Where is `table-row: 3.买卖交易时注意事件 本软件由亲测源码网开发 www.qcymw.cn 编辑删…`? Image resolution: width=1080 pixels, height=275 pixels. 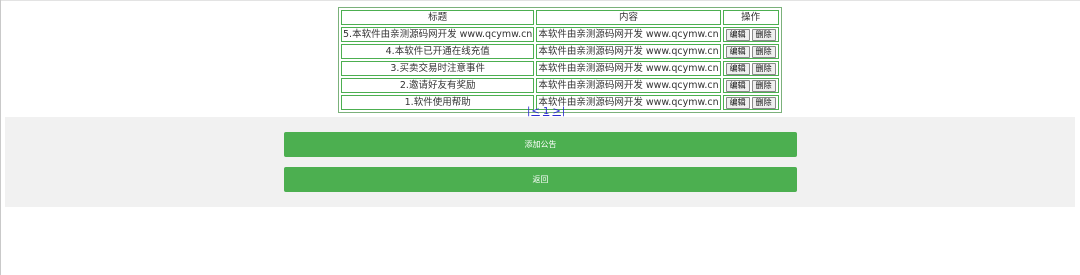 table-row: 3.买卖交易时注意事件 本软件由亲测源码网开发 www.qcymw.cn 编辑删… is located at coordinates (560, 68).